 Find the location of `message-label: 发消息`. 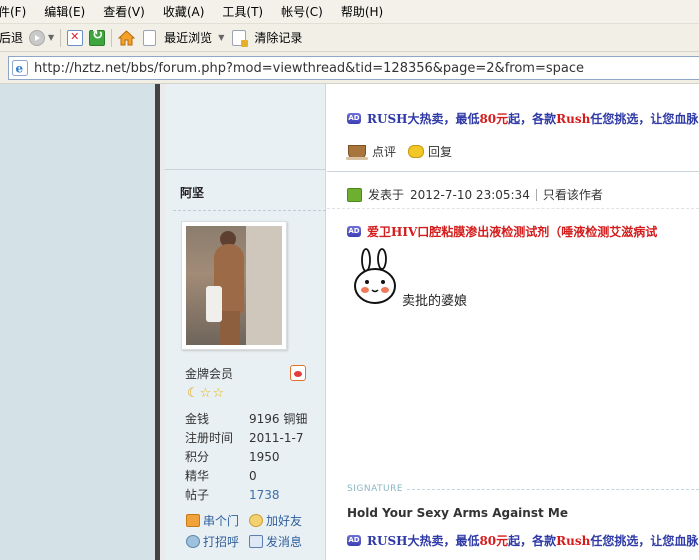

message-label: 发消息 is located at coordinates (284, 542).